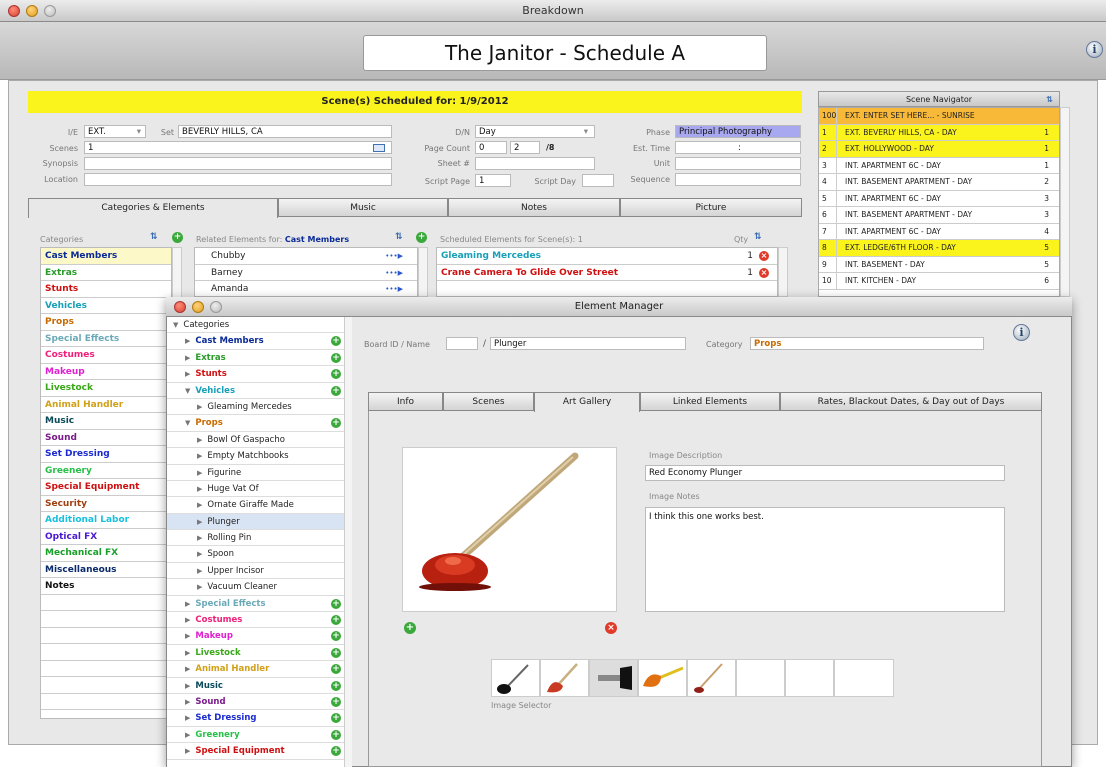  Describe the element at coordinates (607, 272) in the screenshot. I see `scheduled-element-item: Crane Camera To Glide Over Street 1 ×` at that location.